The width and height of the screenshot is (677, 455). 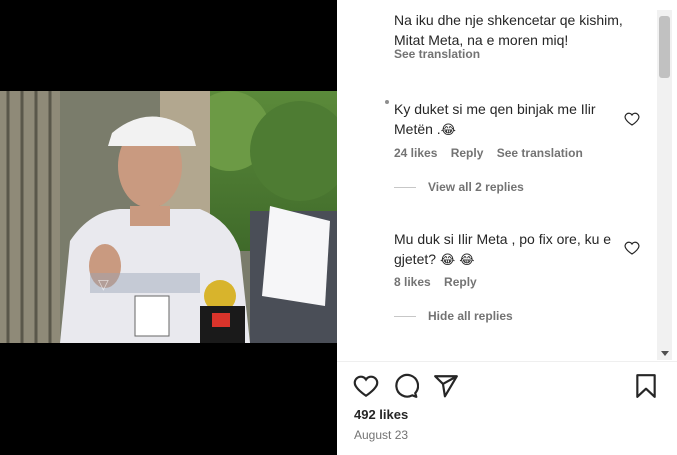 What do you see at coordinates (448, 130) in the screenshot?
I see `laughing-emoji: 😂` at bounding box center [448, 130].